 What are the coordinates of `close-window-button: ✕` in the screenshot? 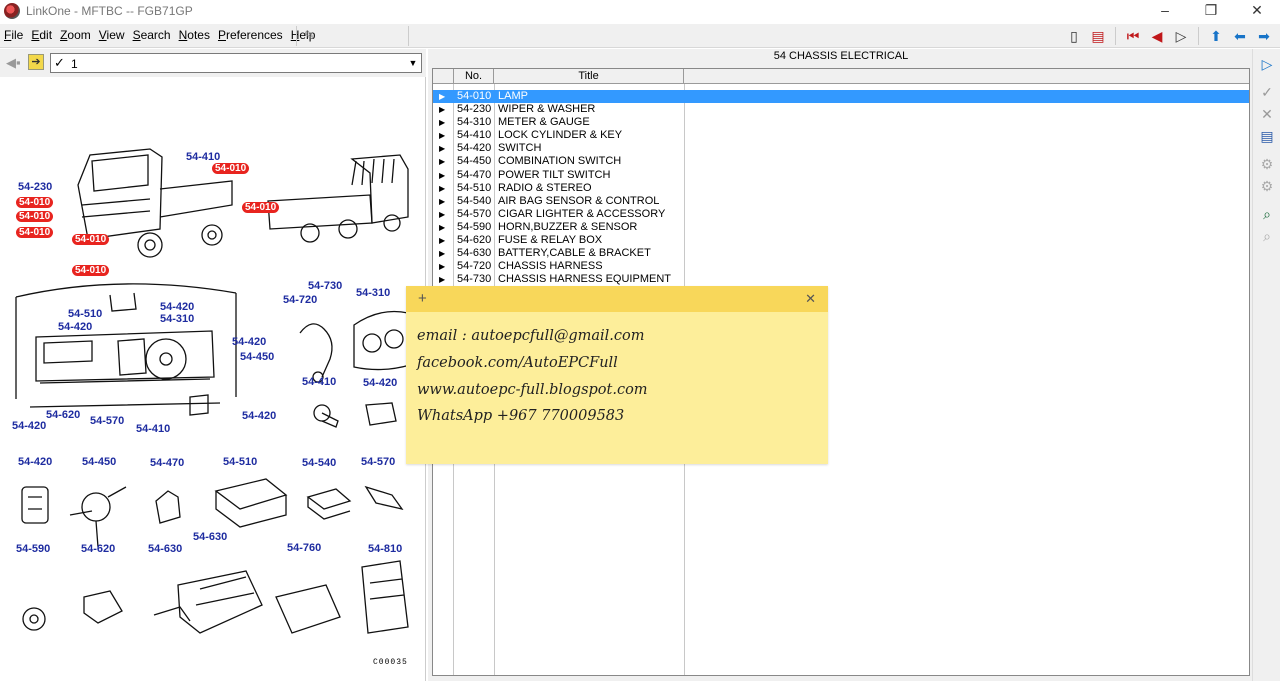 It's located at (1257, 11).